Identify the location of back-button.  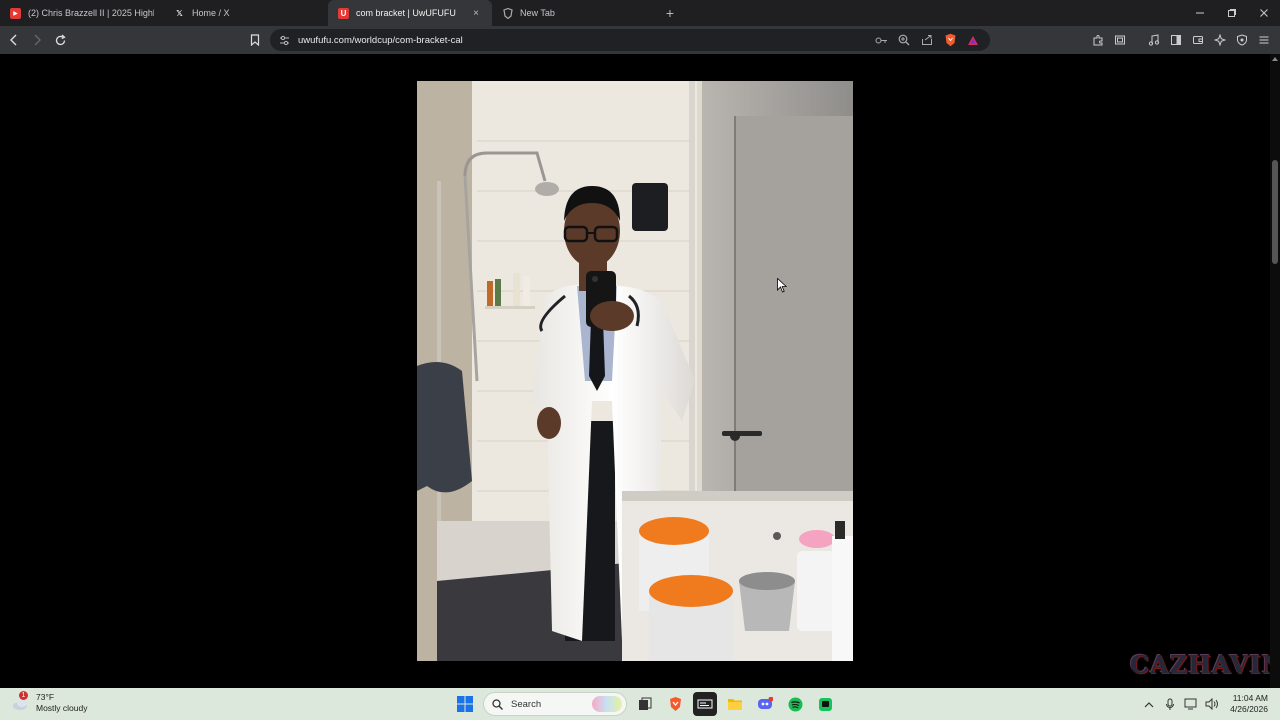
(14, 40).